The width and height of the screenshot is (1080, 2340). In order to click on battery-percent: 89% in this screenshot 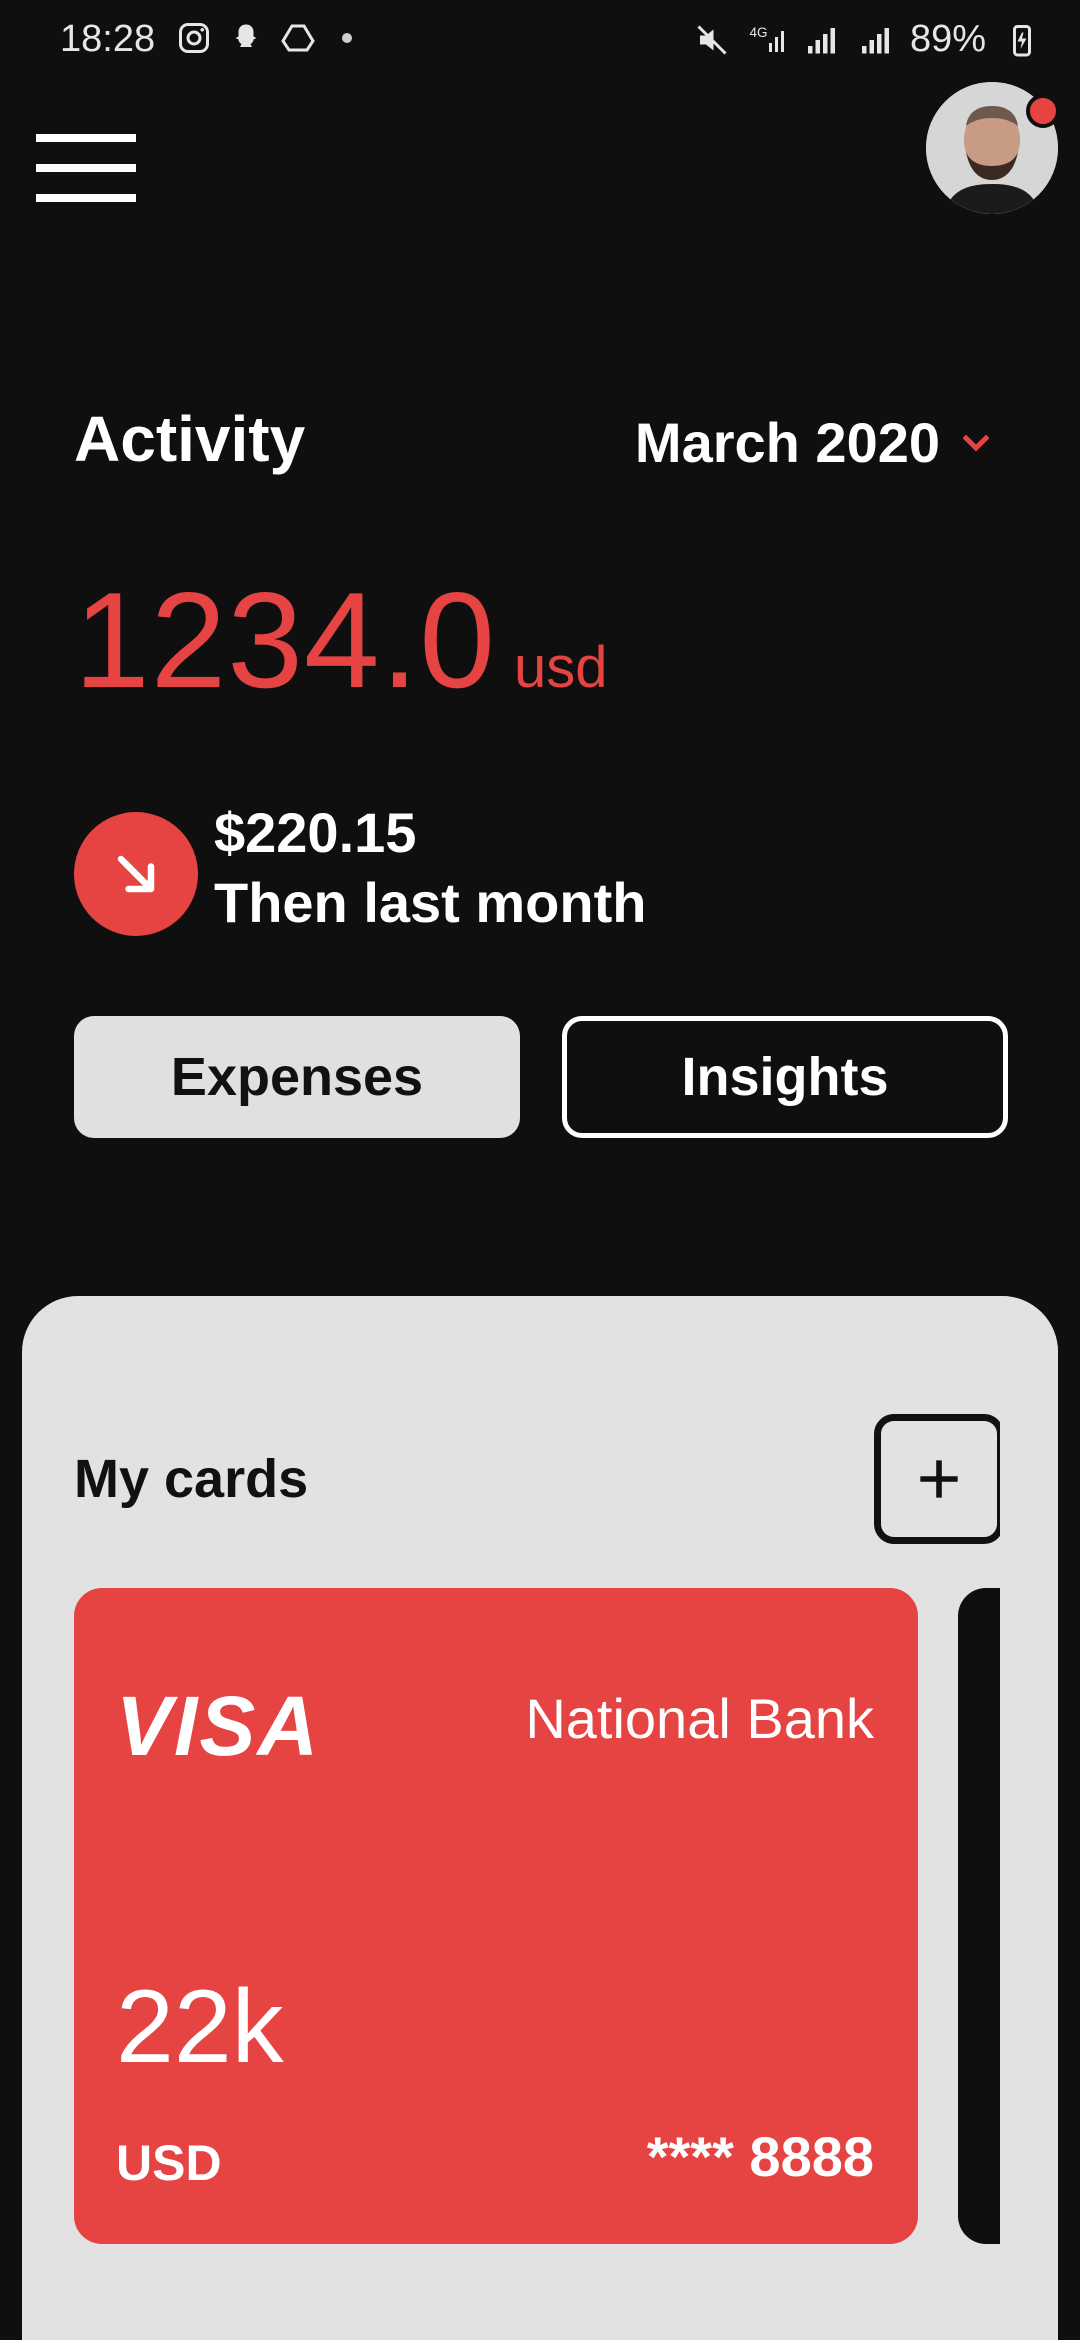, I will do `click(947, 39)`.